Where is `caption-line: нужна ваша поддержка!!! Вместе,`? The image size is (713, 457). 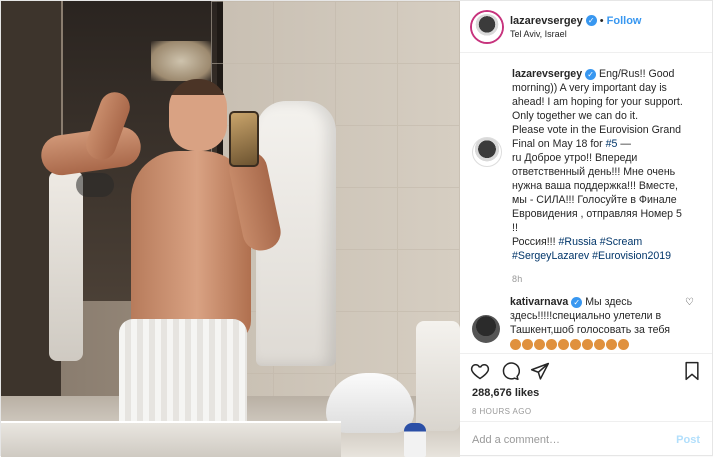 caption-line: нужна ваша поддержка!!! Вместе, is located at coordinates (595, 186).